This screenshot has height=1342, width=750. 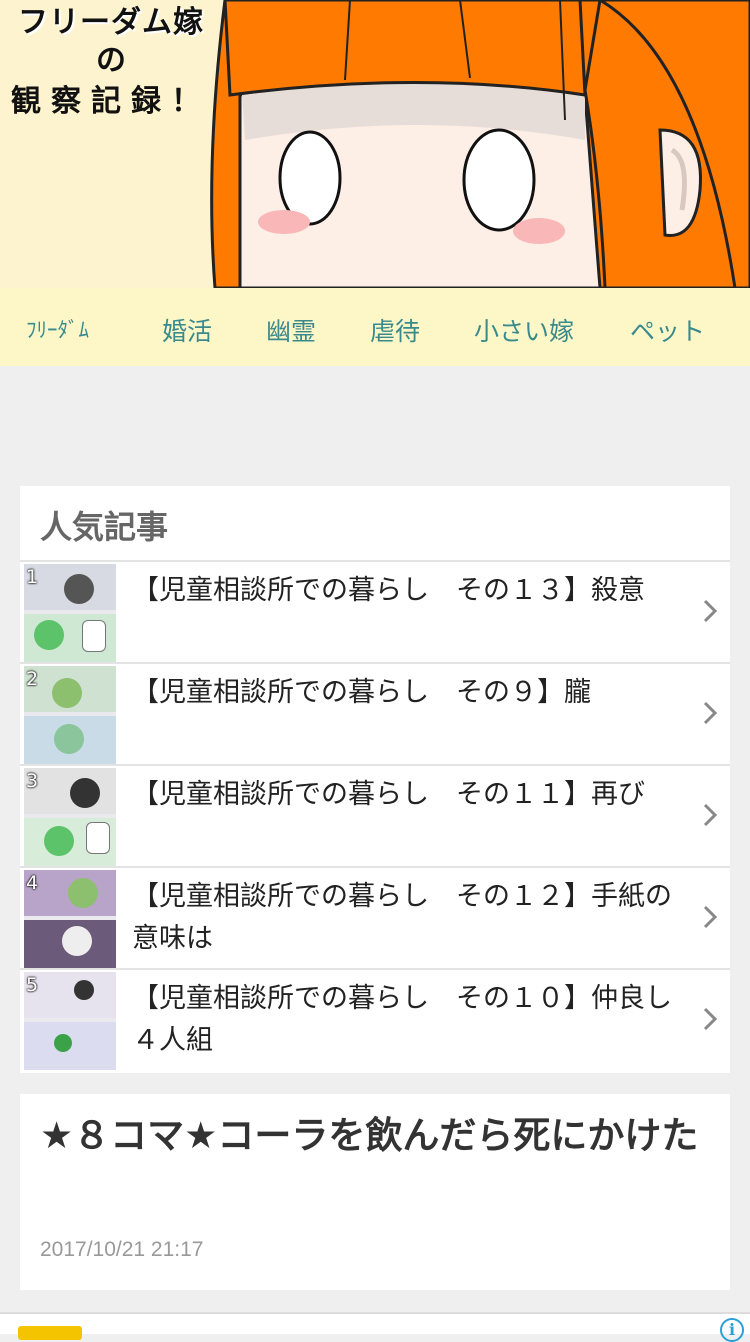 I want to click on nav-item-freedom: ﾌﾘｰﾀﾞﾑ, so click(x=57, y=329).